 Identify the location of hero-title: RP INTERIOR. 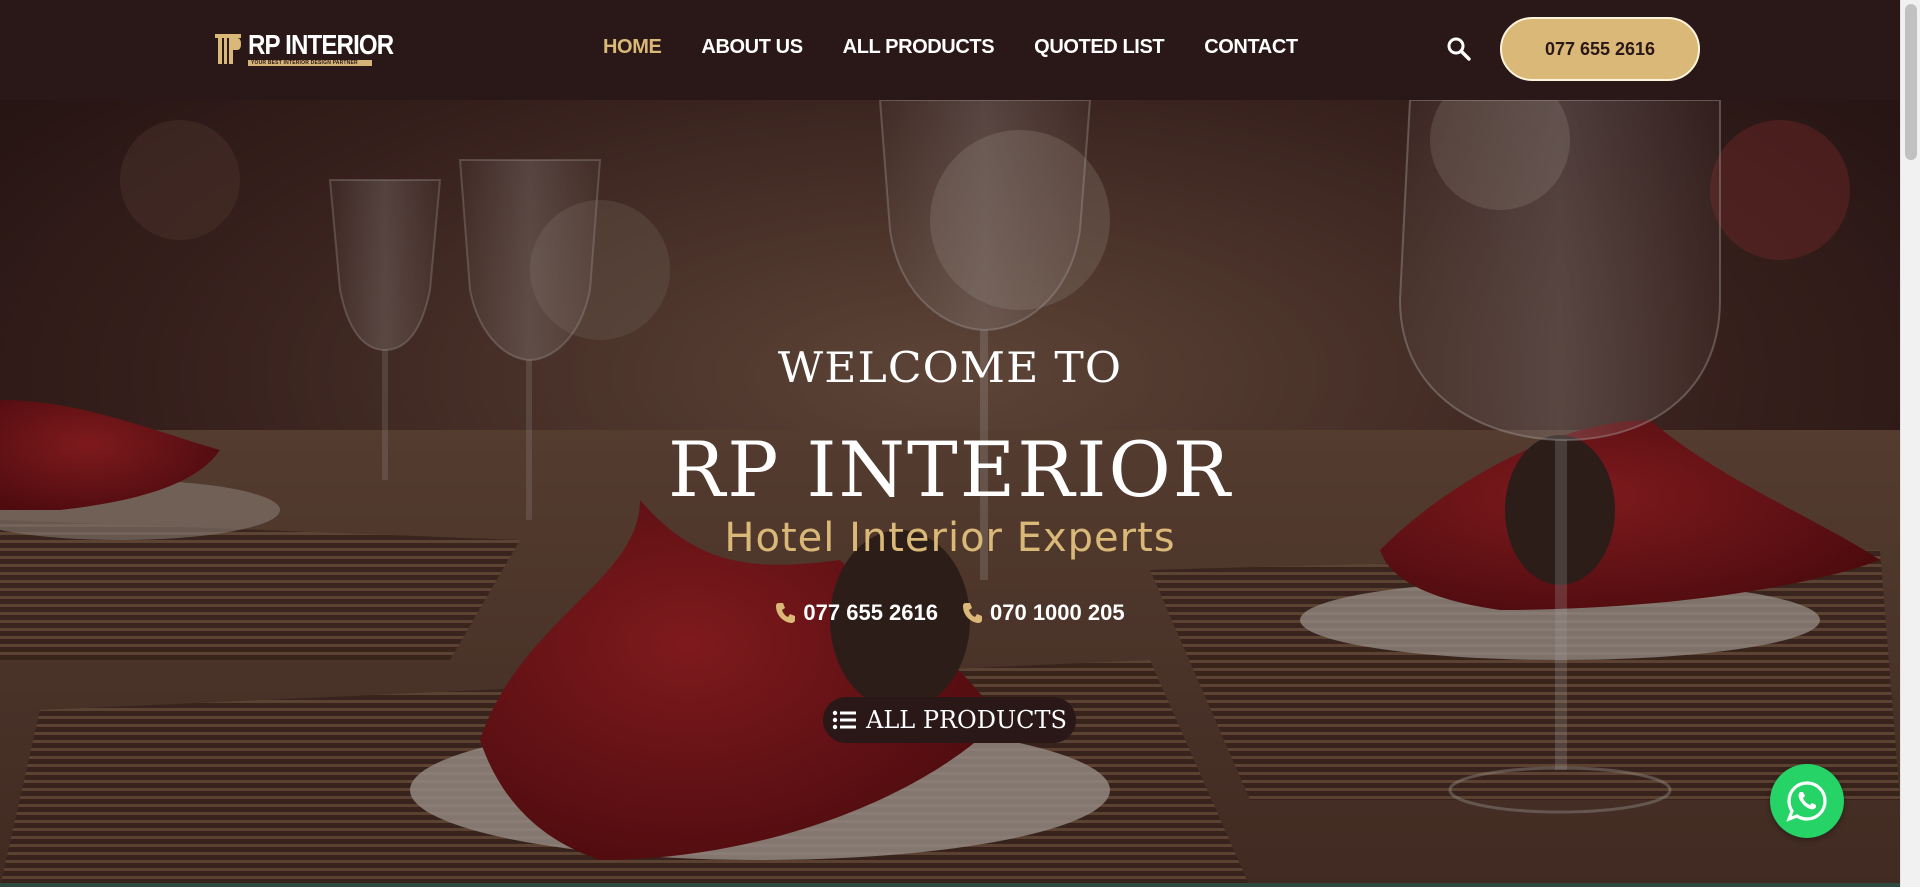
(950, 469).